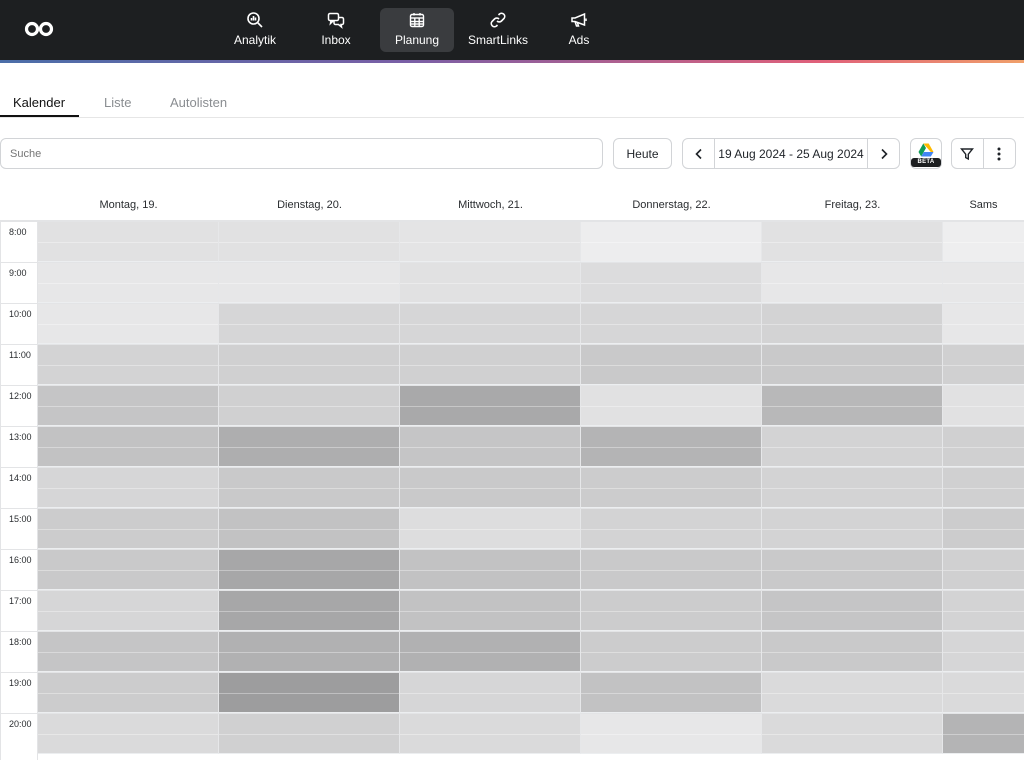 This screenshot has width=1024, height=784. I want to click on chevron-left-icon, so click(698, 153).